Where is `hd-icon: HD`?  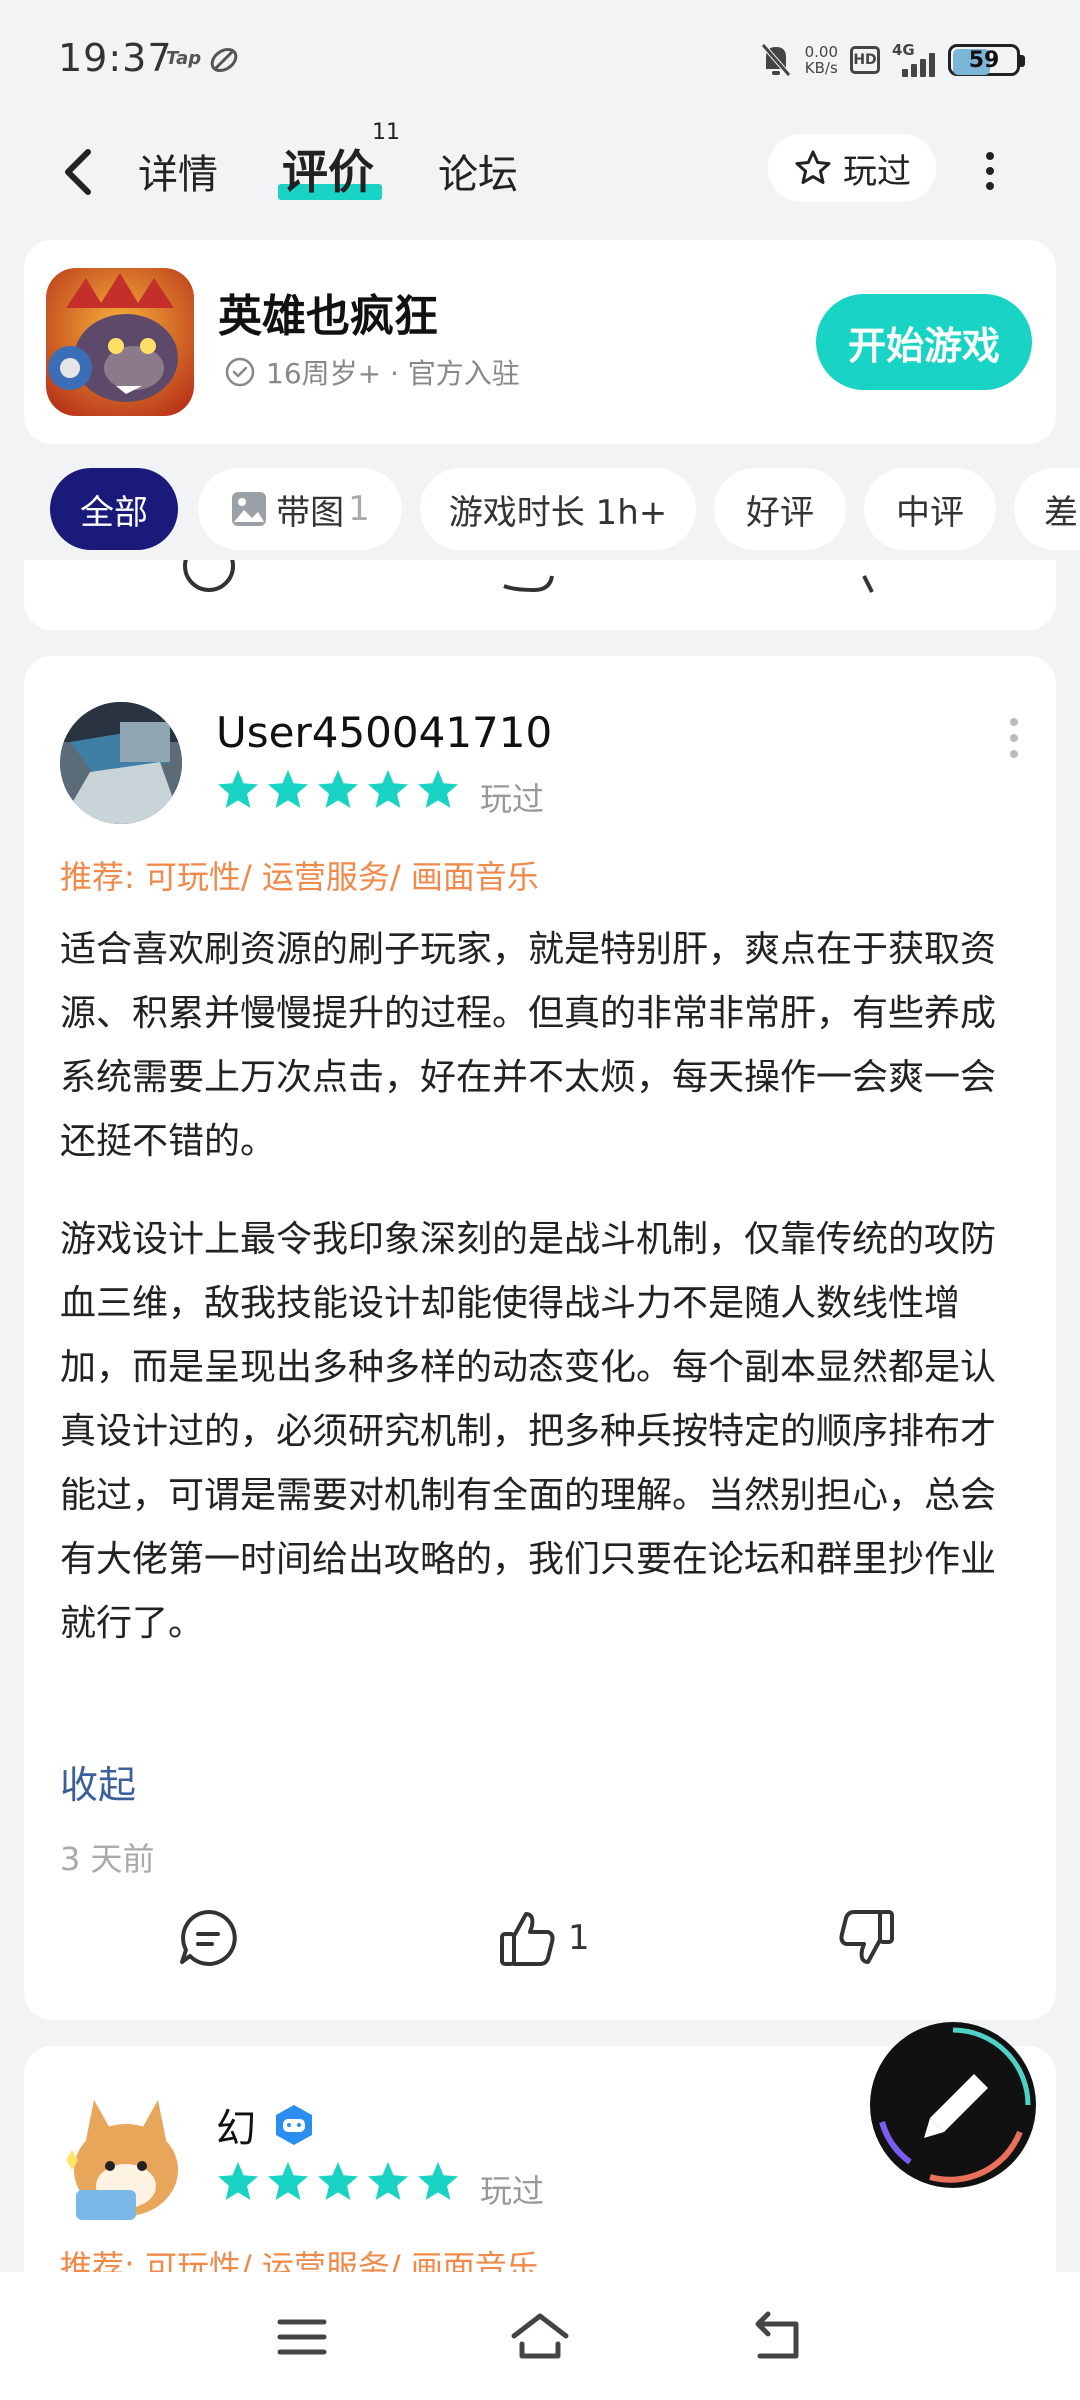
hd-icon: HD is located at coordinates (865, 60).